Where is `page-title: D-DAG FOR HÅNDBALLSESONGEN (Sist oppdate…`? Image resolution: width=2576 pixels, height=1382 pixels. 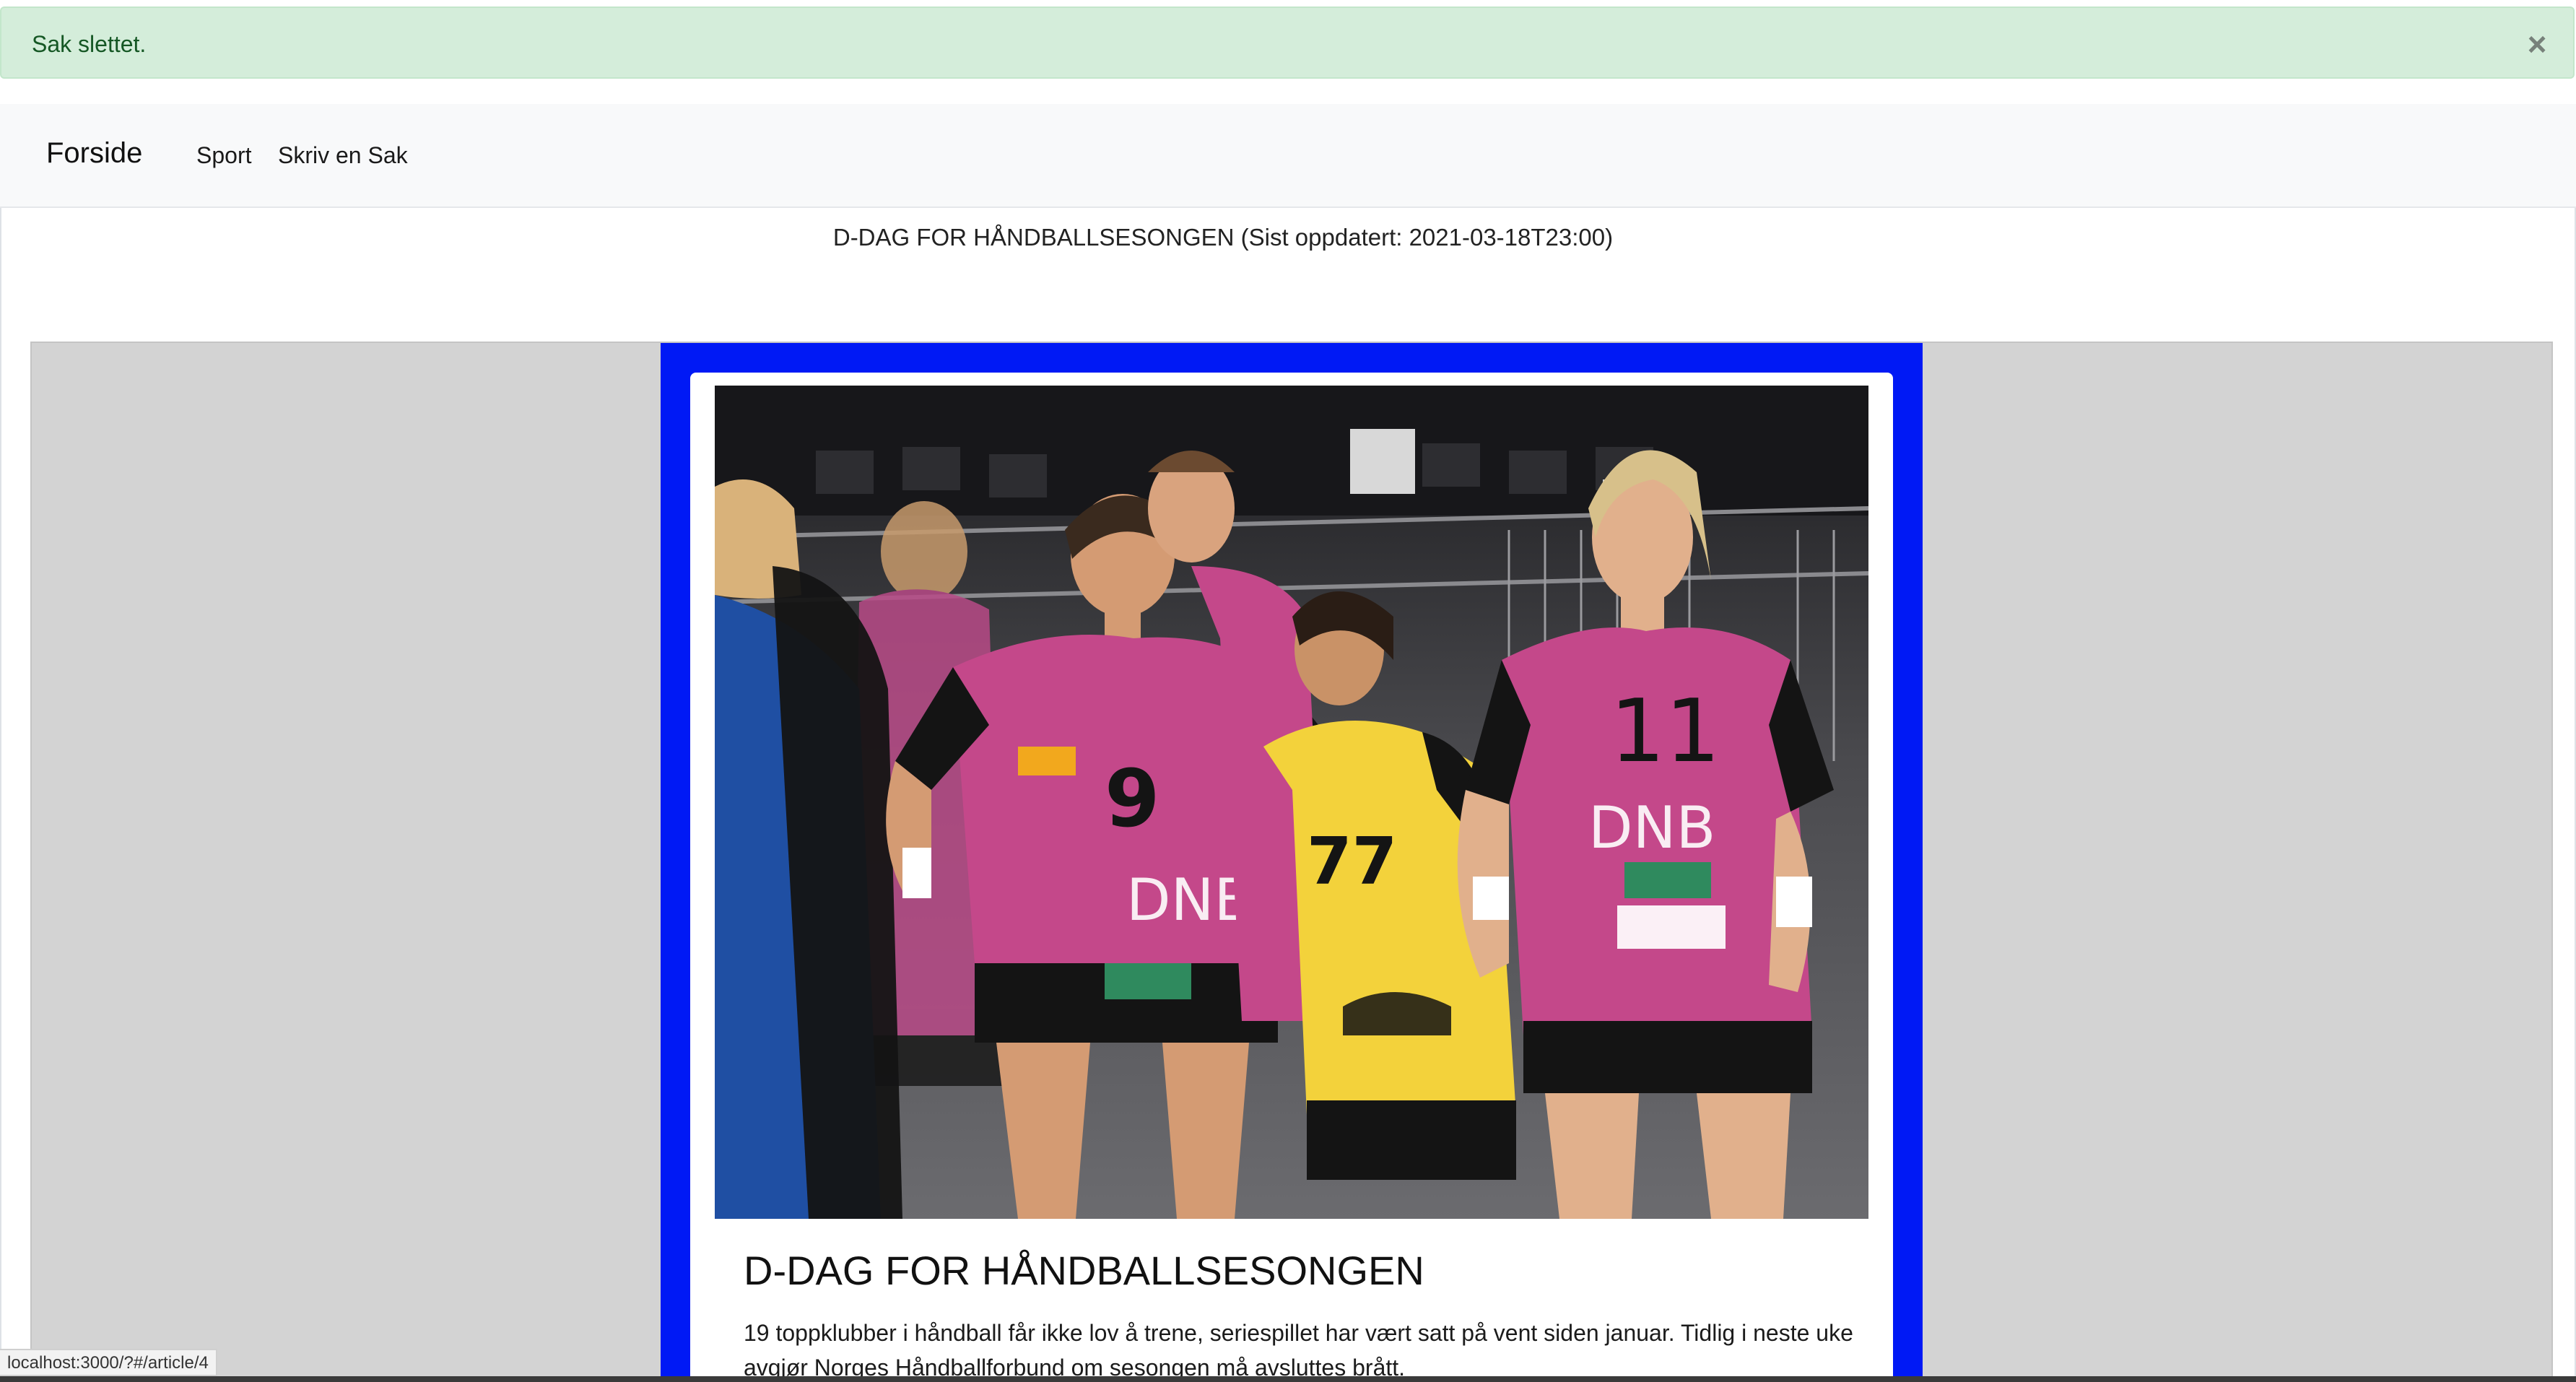 page-title: D-DAG FOR HÅNDBALLSESONGEN (Sist oppdate… is located at coordinates (1223, 237).